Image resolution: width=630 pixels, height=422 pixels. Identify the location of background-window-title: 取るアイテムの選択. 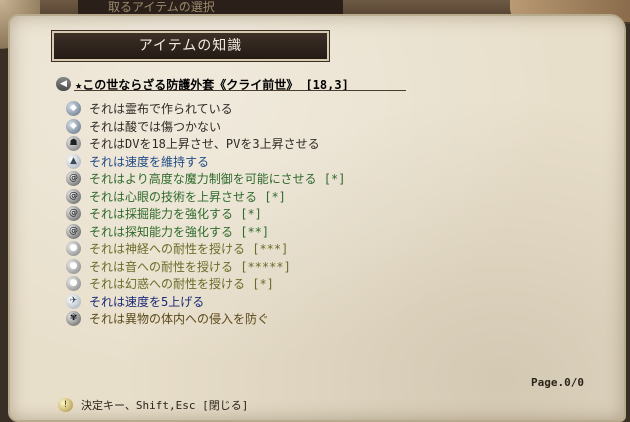
(210, 7).